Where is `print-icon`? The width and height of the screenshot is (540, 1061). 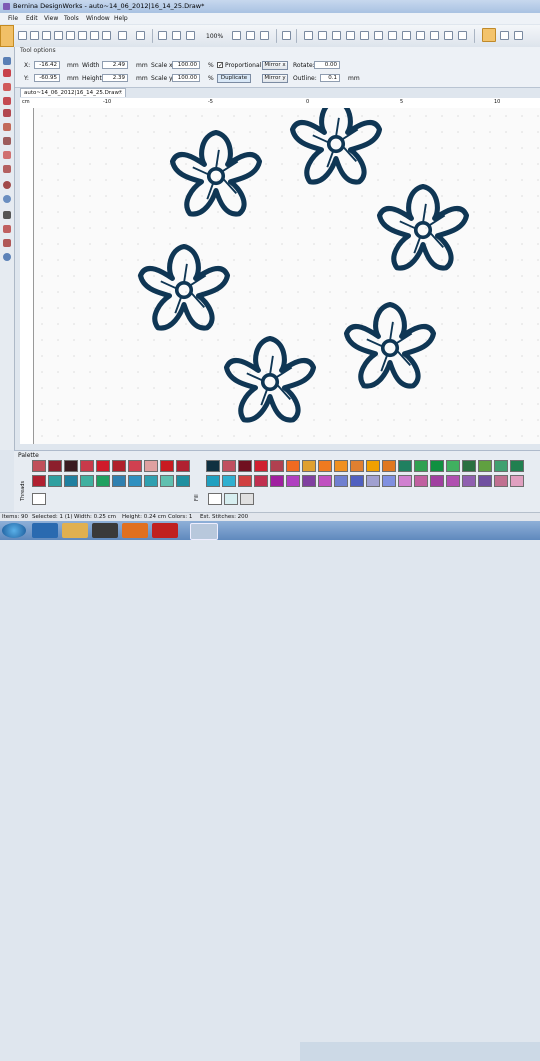 print-icon is located at coordinates (58, 35).